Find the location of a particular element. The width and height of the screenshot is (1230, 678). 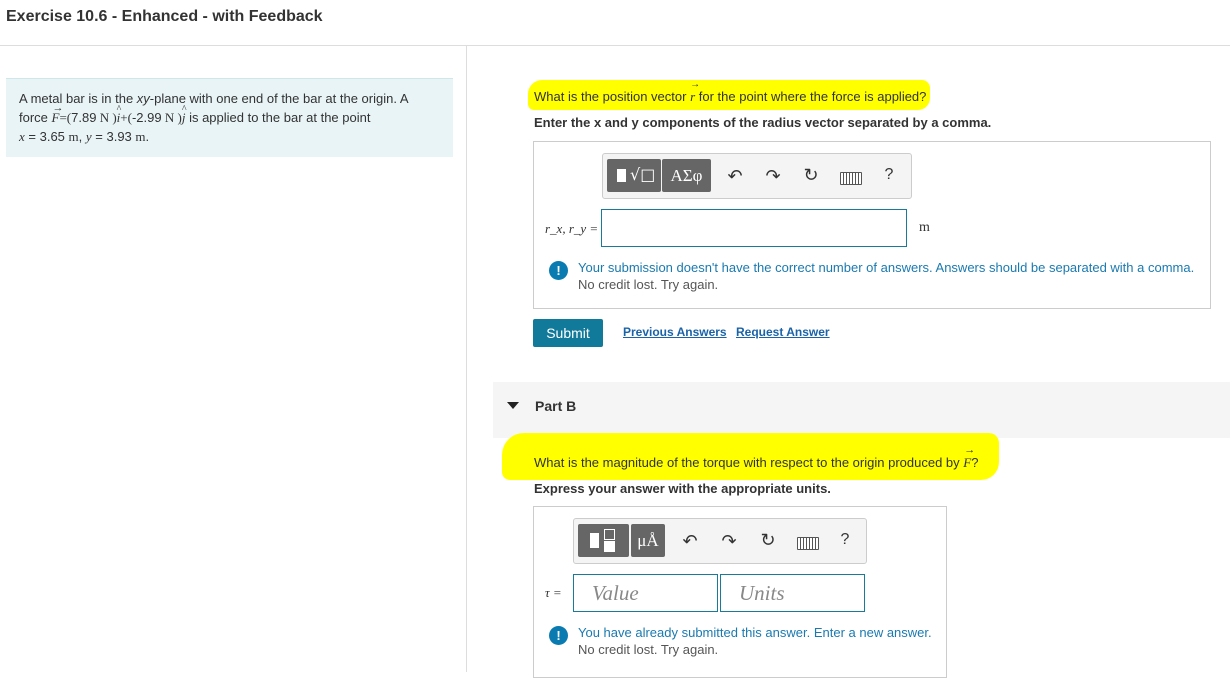

i-hat: ^ i is located at coordinates (119, 114).